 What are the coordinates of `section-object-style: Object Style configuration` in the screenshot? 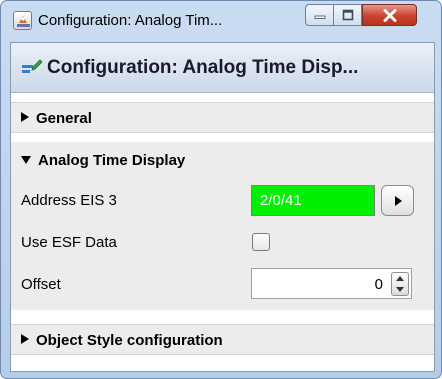 It's located at (222, 339).